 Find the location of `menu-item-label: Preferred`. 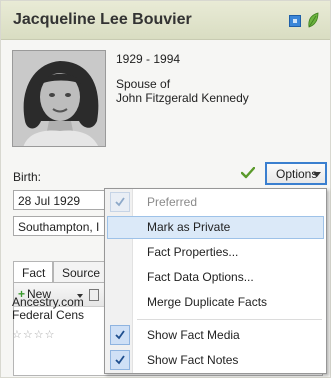

menu-item-label: Preferred is located at coordinates (172, 202).